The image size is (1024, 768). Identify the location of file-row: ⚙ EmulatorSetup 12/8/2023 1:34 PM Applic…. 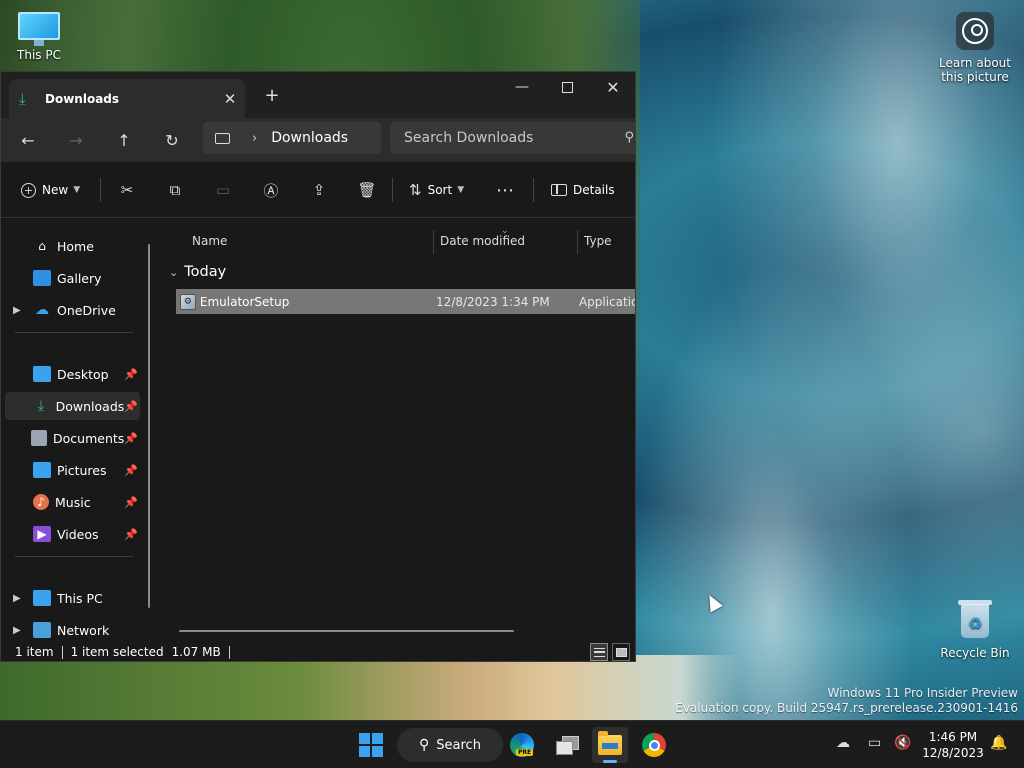
(405, 301).